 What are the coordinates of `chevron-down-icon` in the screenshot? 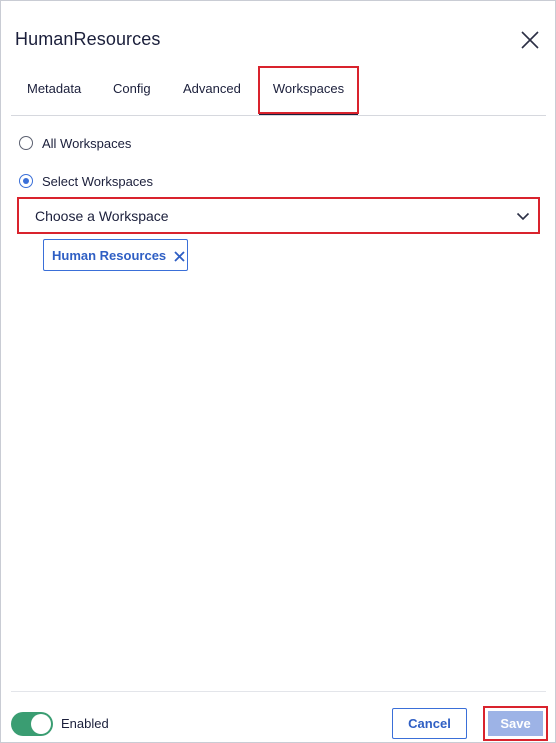 It's located at (523, 216).